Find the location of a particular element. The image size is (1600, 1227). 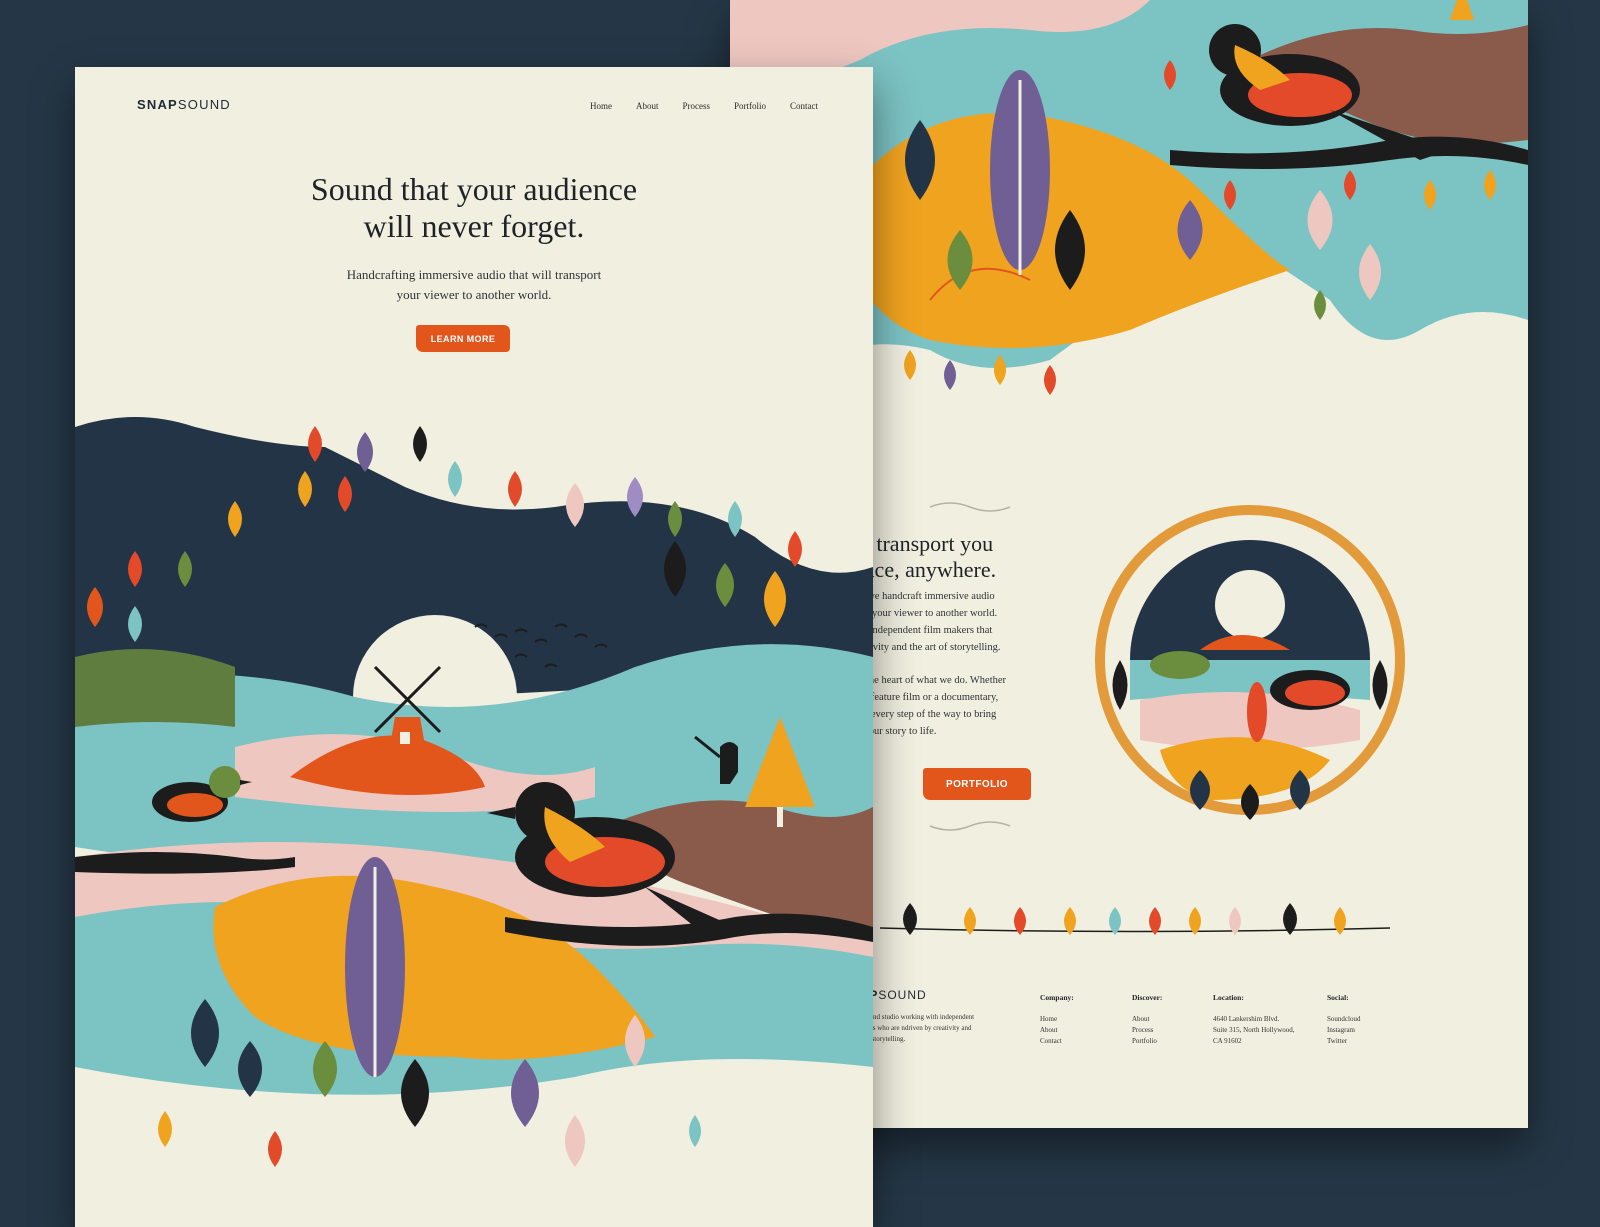

footer-column-discover: Discover: About Process Portfolio is located at coordinates (1147, 1020).